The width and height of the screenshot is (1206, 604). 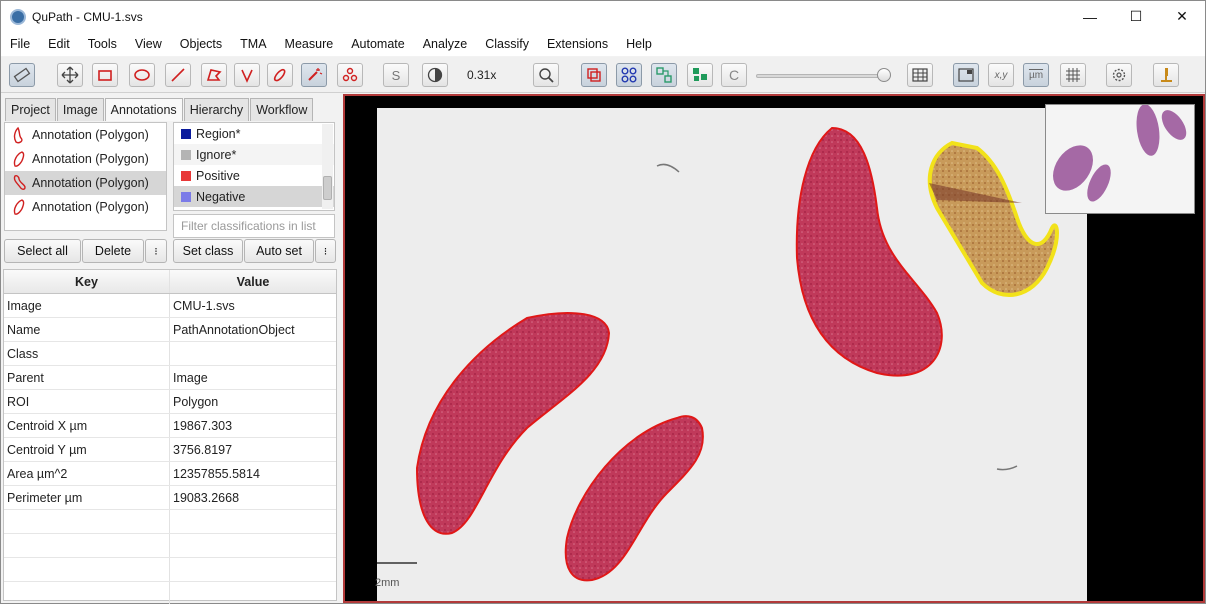 What do you see at coordinates (247, 75) in the screenshot?
I see `polyline-tool-button` at bounding box center [247, 75].